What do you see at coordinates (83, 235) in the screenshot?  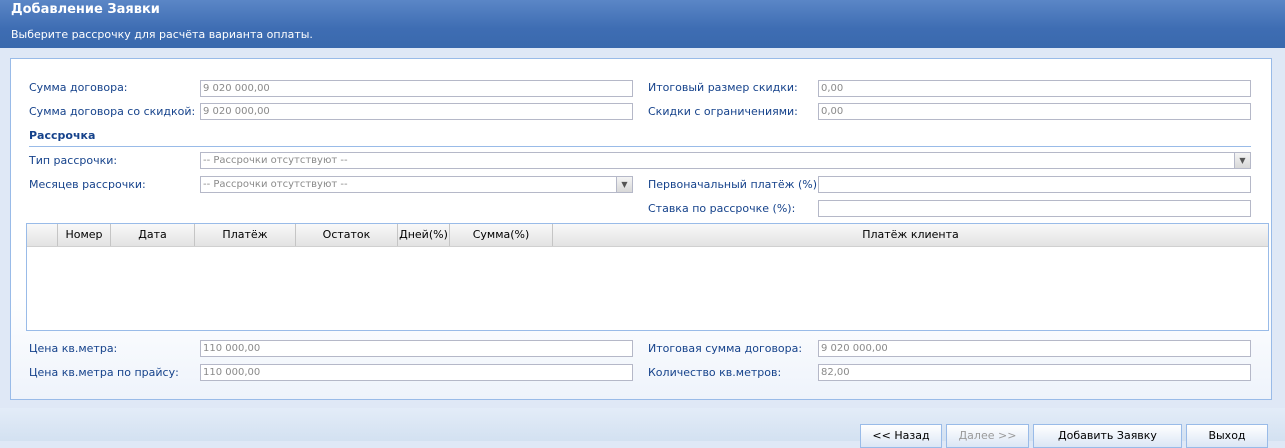 I see `grid-col-number: Номер` at bounding box center [83, 235].